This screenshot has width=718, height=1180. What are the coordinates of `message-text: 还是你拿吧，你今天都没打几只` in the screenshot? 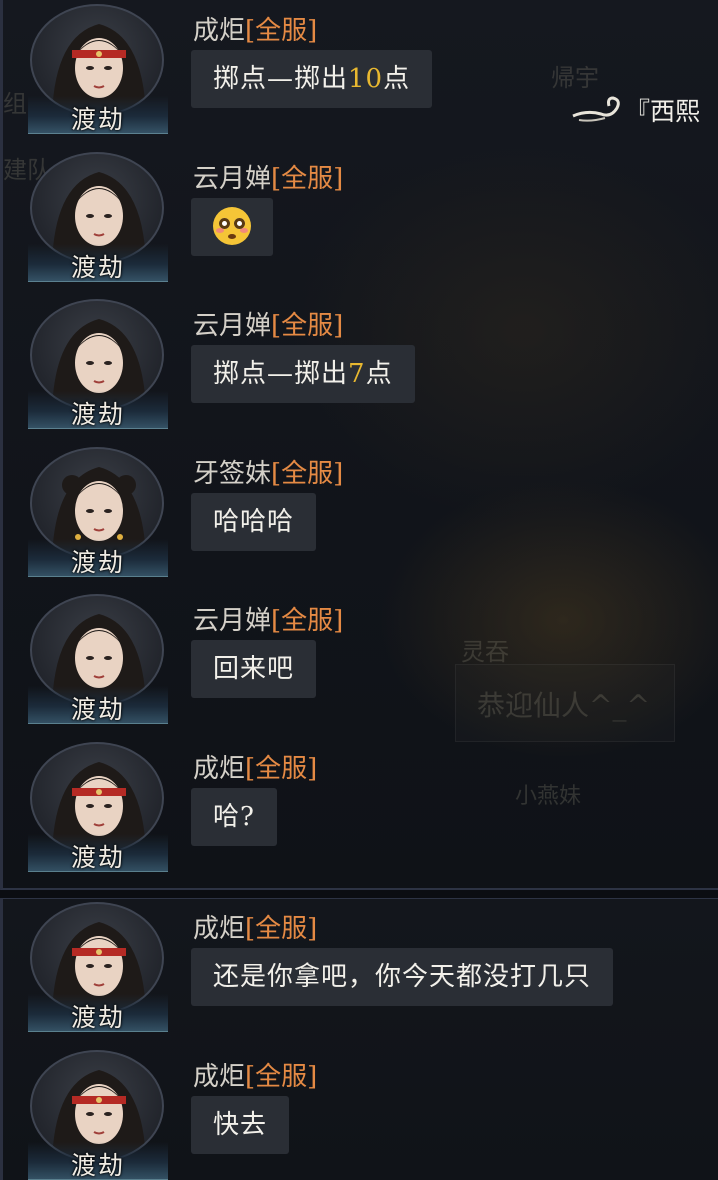 It's located at (402, 977).